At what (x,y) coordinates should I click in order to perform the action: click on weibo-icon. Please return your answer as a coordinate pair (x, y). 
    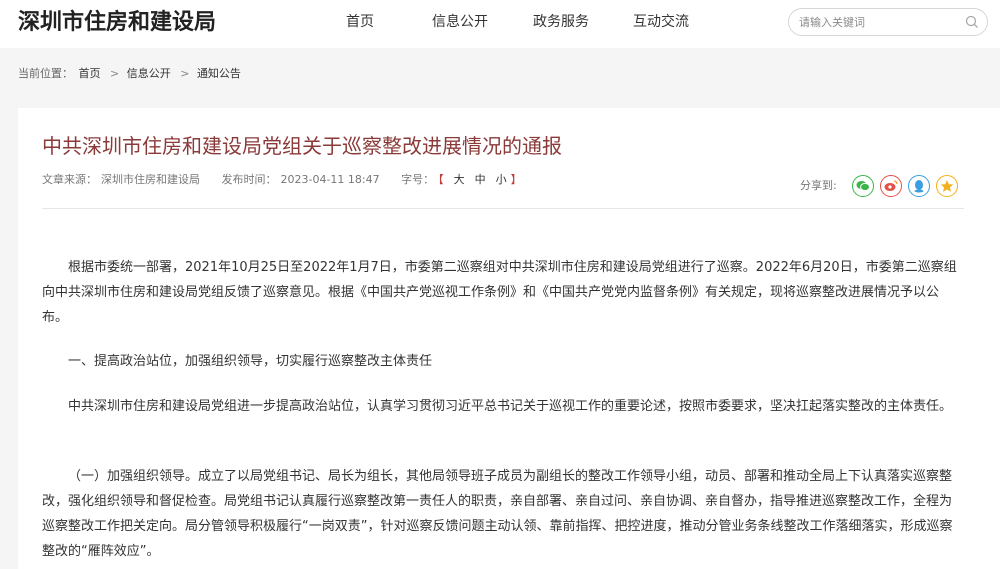
    Looking at the image, I should click on (891, 185).